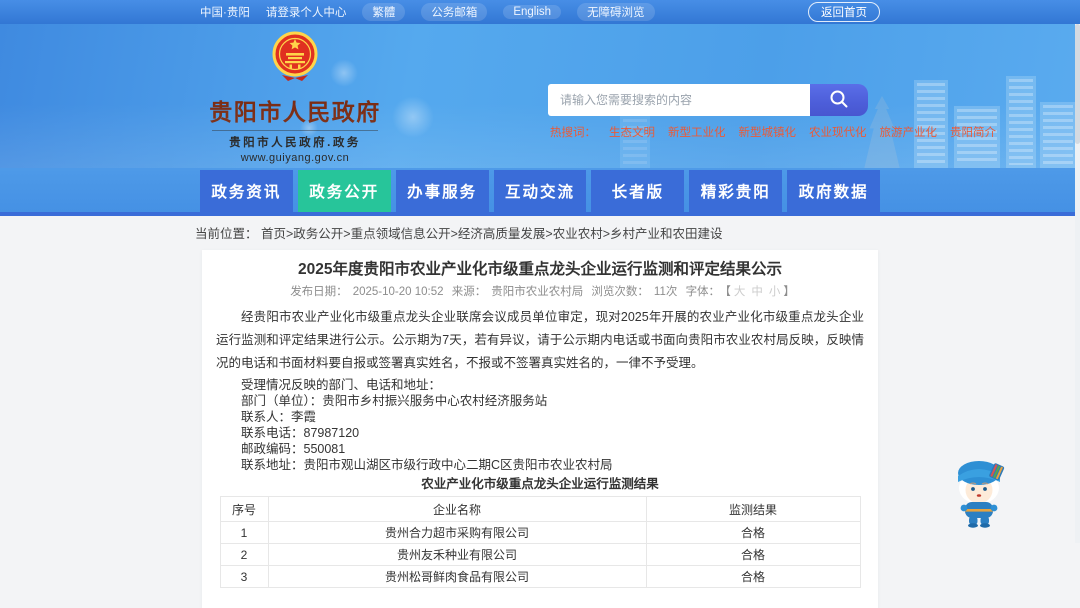 The width and height of the screenshot is (1080, 608). What do you see at coordinates (457, 532) in the screenshot?
I see `cell-company-name: 贵州合力超市采购有限公司` at bounding box center [457, 532].